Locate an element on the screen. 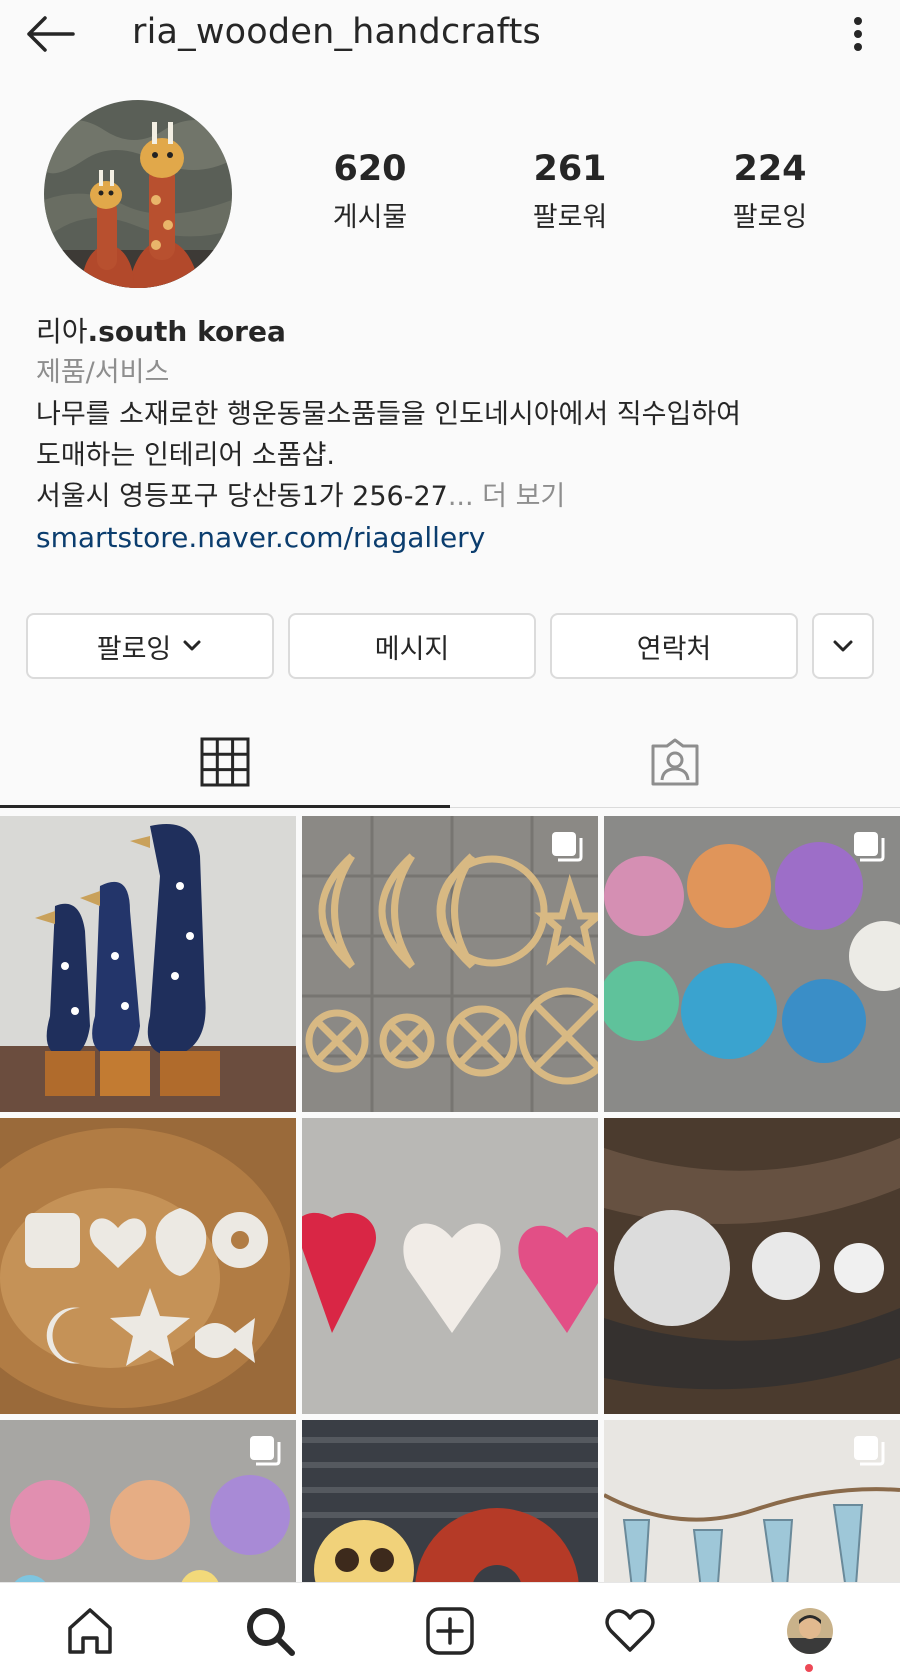 Image resolution: width=900 pixels, height=1680 pixels. nav-activity is located at coordinates (630, 1631).